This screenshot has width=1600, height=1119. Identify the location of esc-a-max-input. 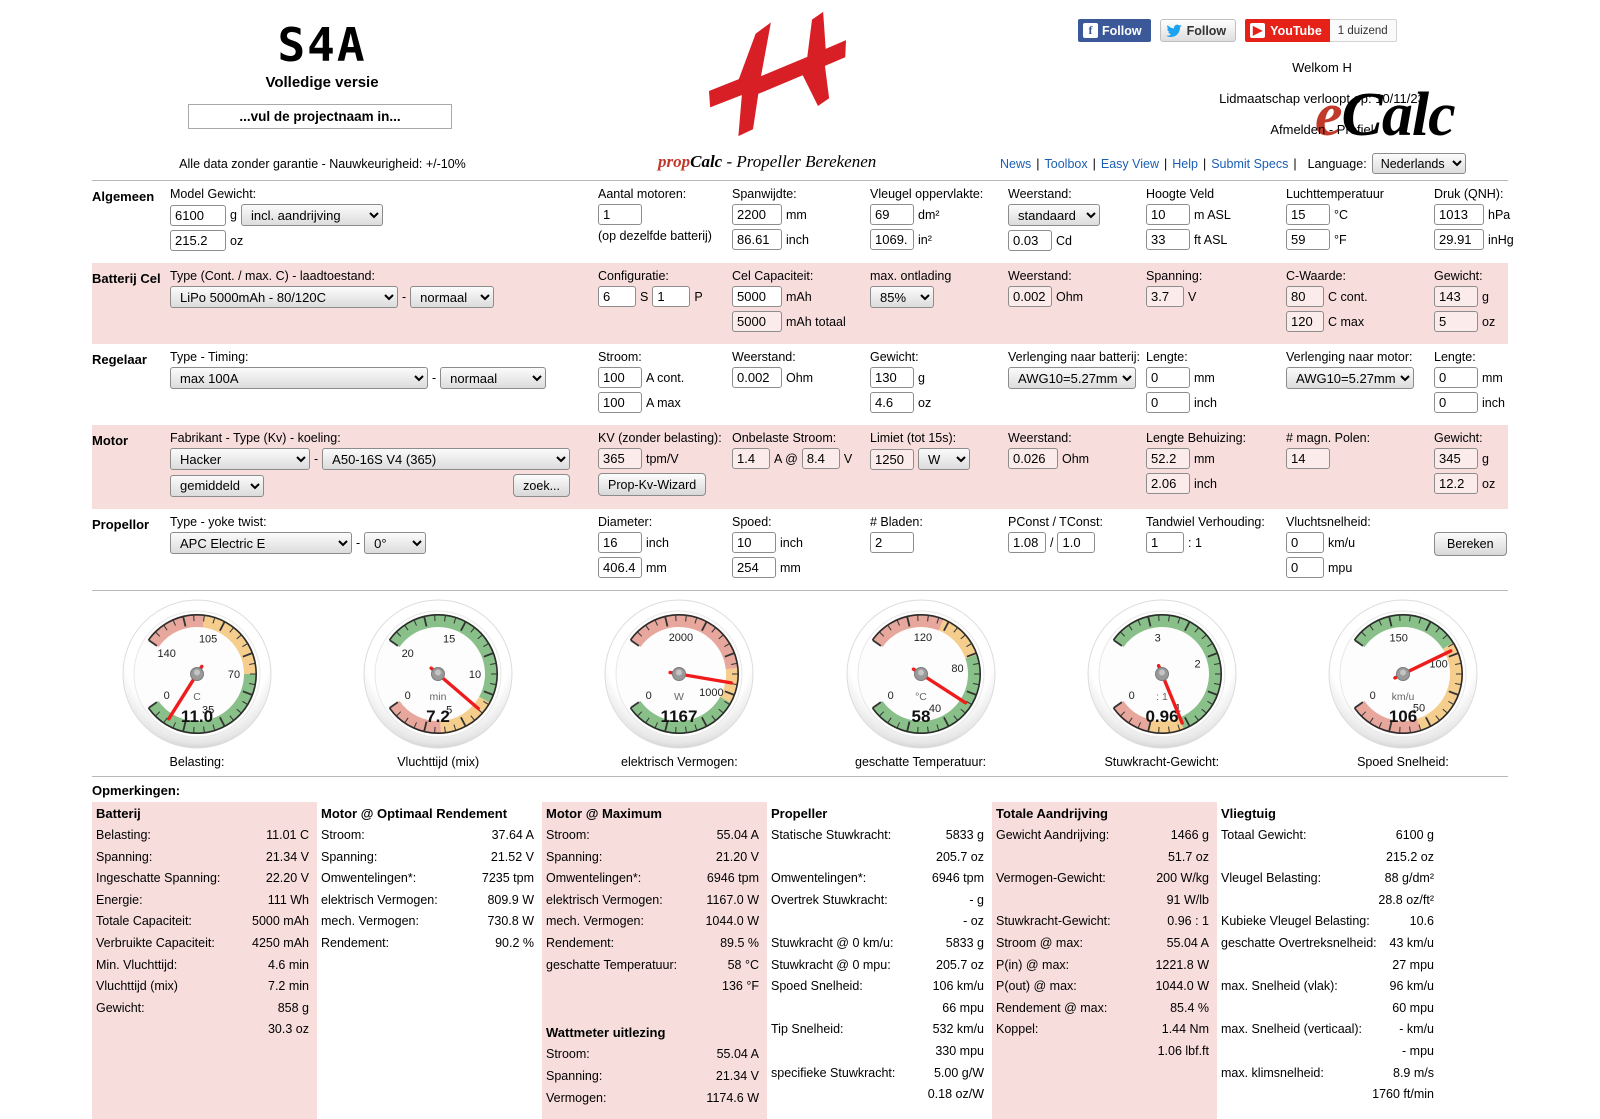
(620, 402).